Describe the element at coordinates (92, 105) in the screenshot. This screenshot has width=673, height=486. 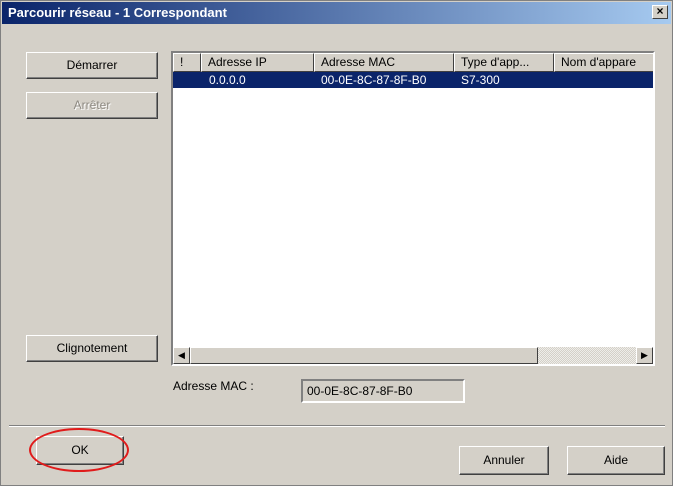
I see `stop-button: Arrêter` at that location.